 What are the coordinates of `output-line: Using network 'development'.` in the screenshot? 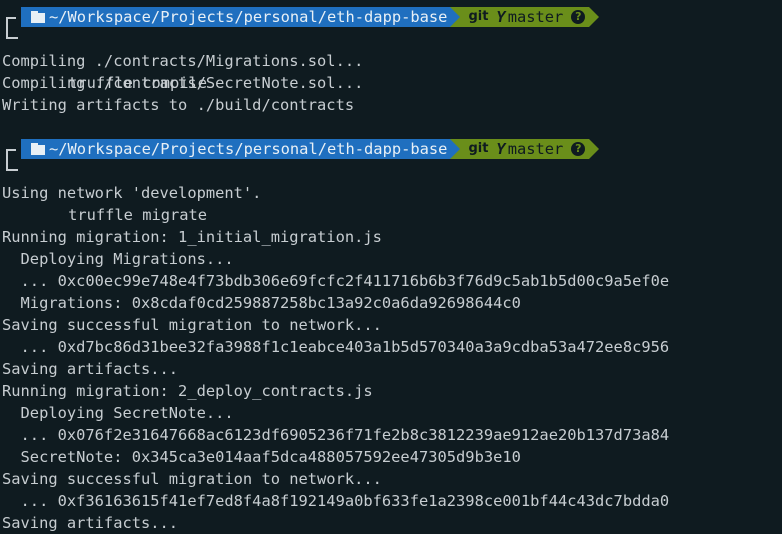 It's located at (132, 193).